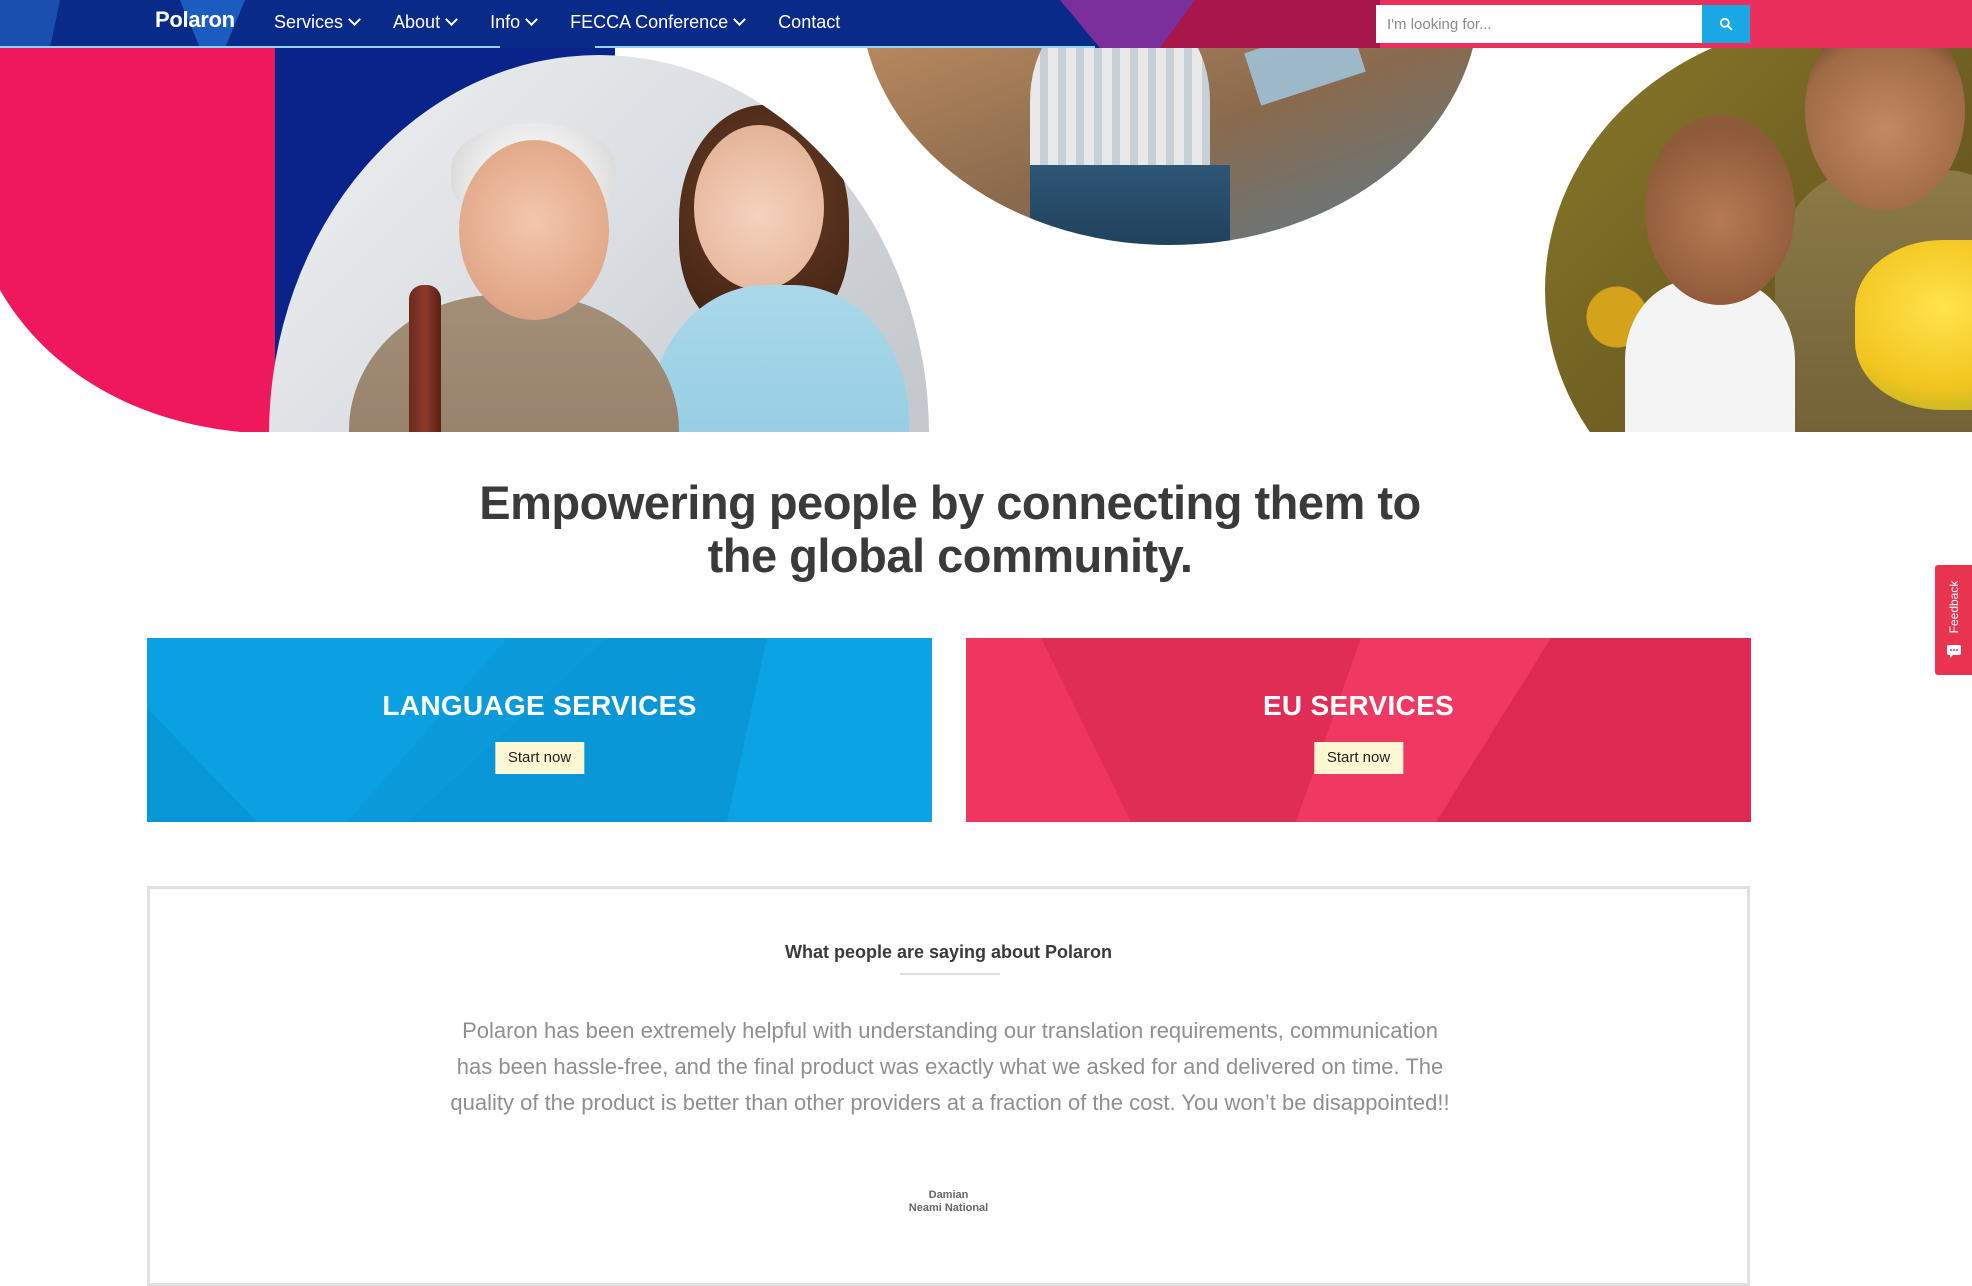 Image resolution: width=1972 pixels, height=1286 pixels. What do you see at coordinates (950, 974) in the screenshot?
I see `divider` at bounding box center [950, 974].